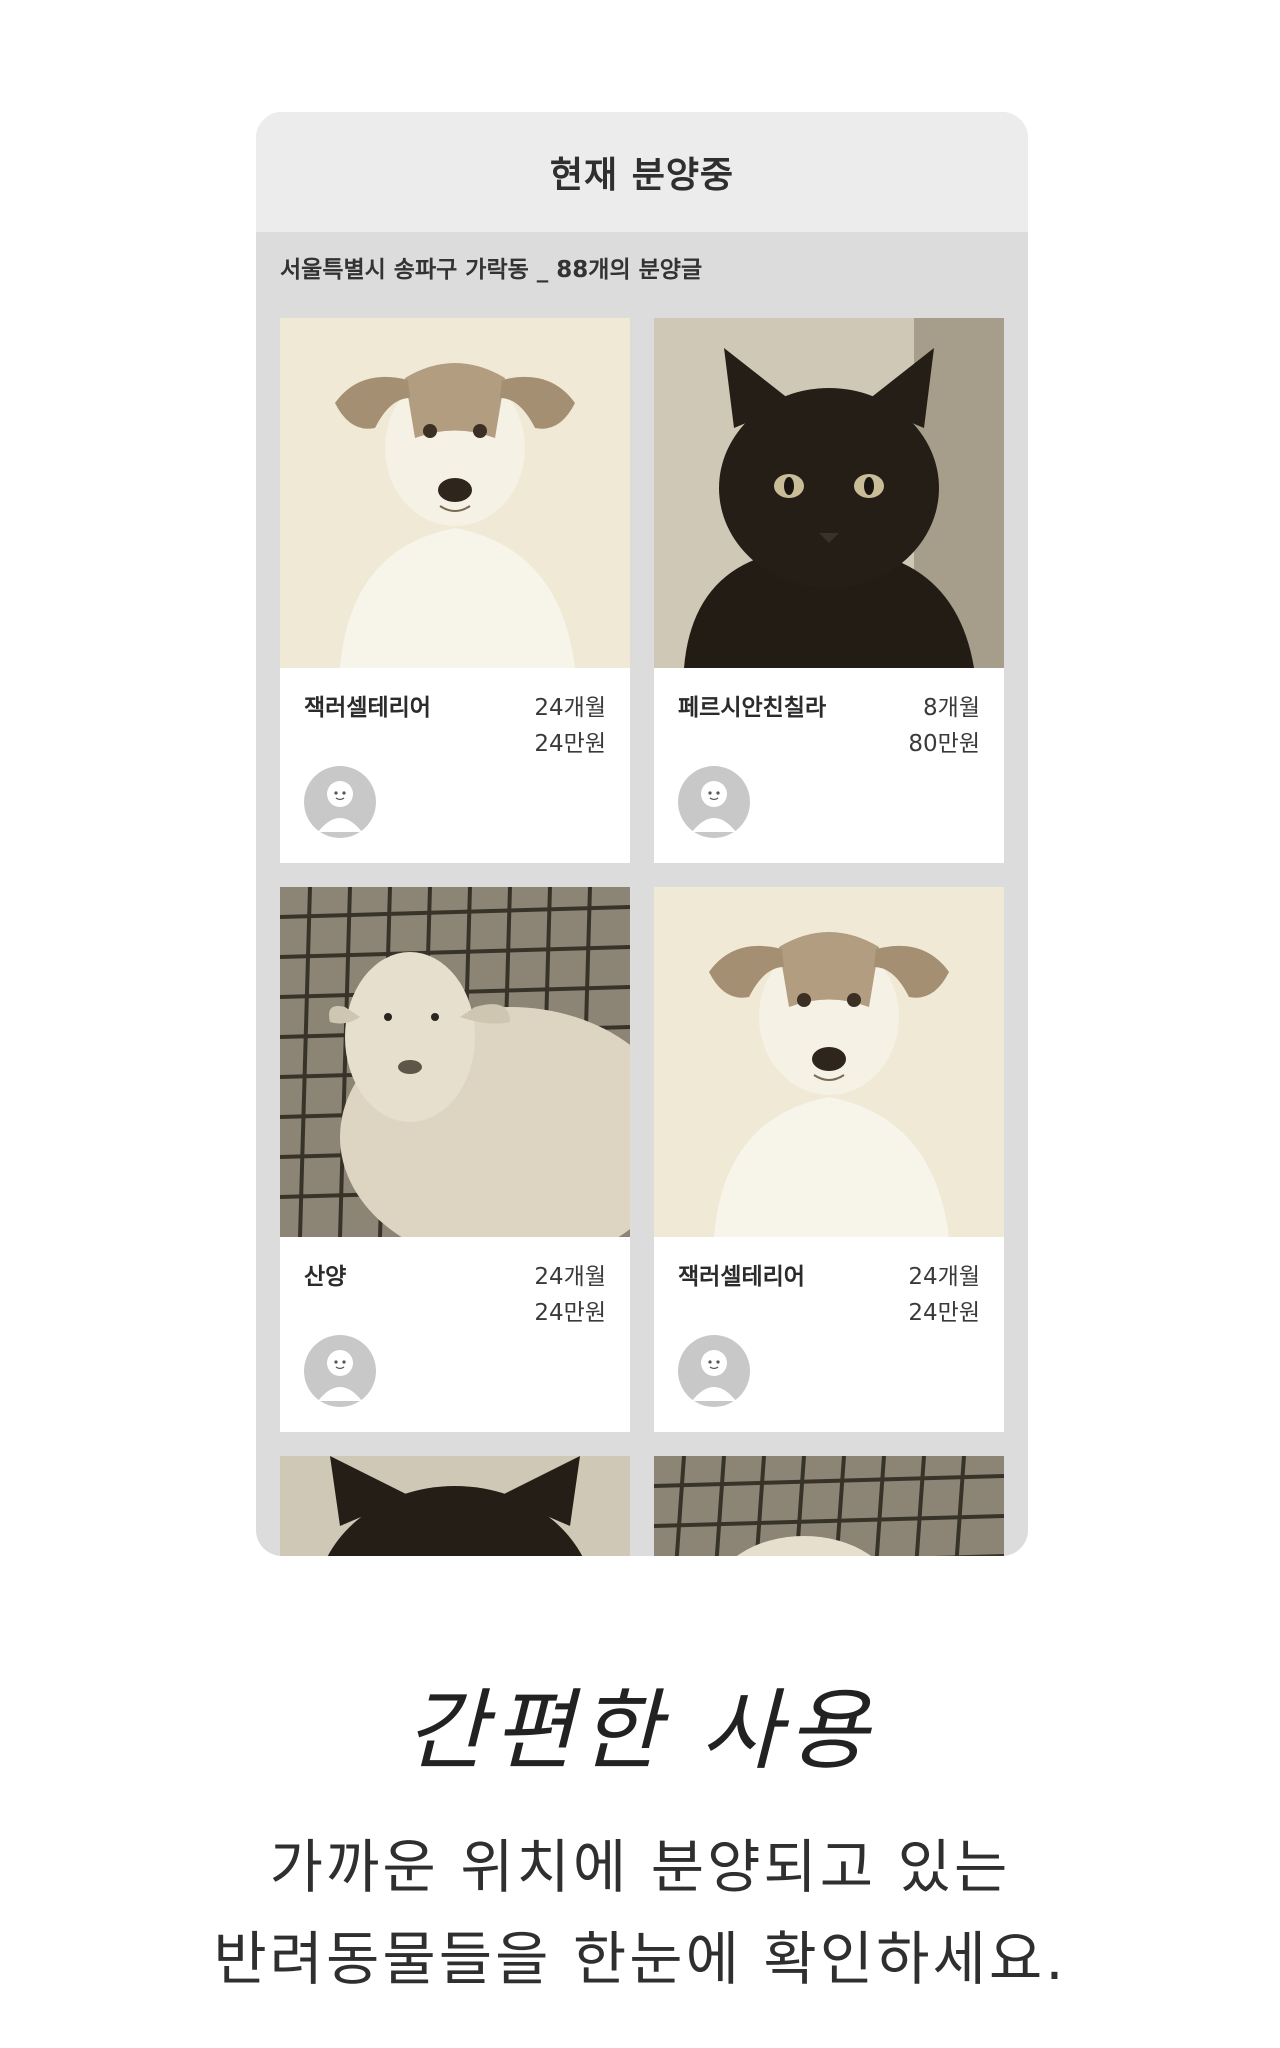  I want to click on feature-description-line-2: 반려동물들을 한눈에 확인하세요., so click(640, 1959).